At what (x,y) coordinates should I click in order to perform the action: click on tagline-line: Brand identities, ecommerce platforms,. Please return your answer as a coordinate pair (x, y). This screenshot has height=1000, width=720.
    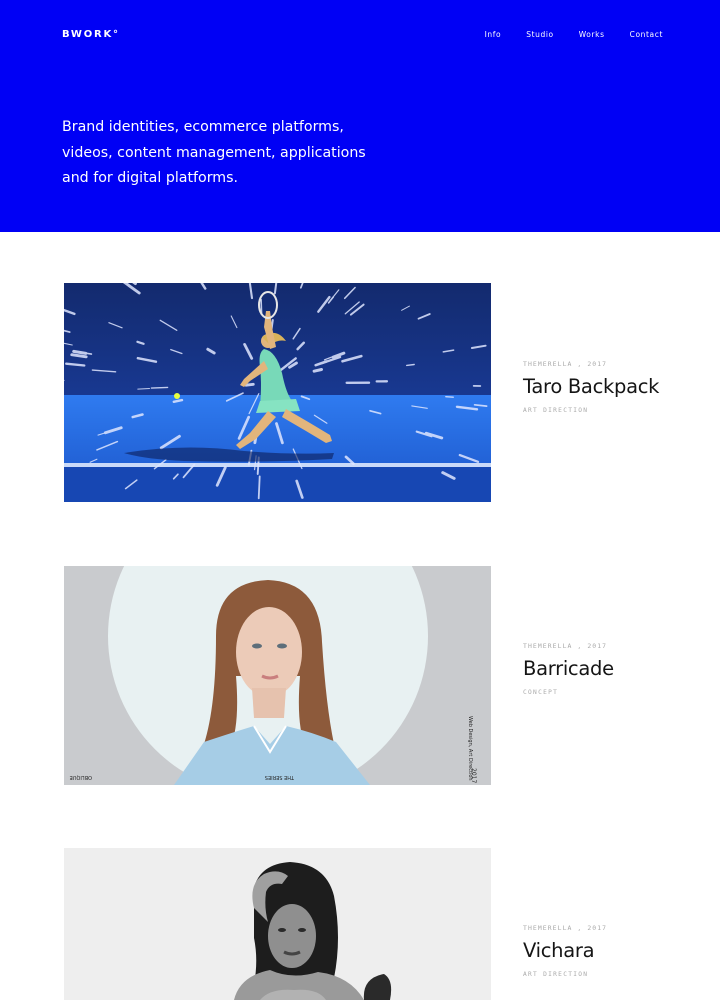
    Looking at the image, I should click on (203, 127).